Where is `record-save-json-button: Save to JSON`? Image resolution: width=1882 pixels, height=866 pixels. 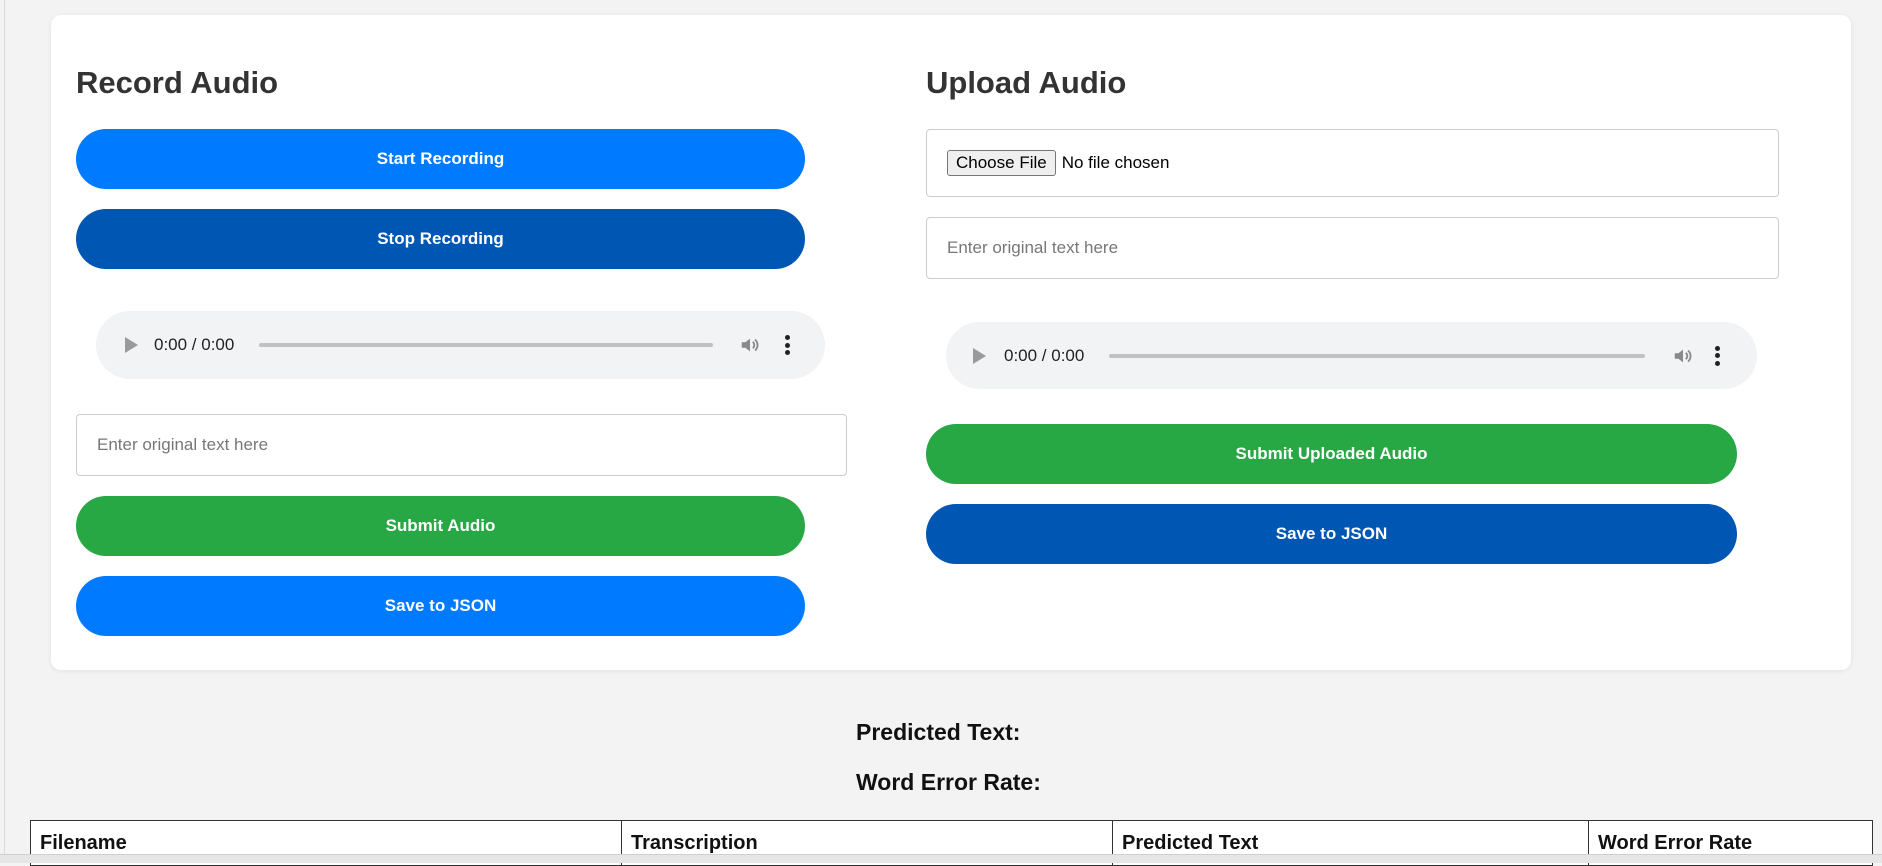
record-save-json-button: Save to JSON is located at coordinates (440, 606).